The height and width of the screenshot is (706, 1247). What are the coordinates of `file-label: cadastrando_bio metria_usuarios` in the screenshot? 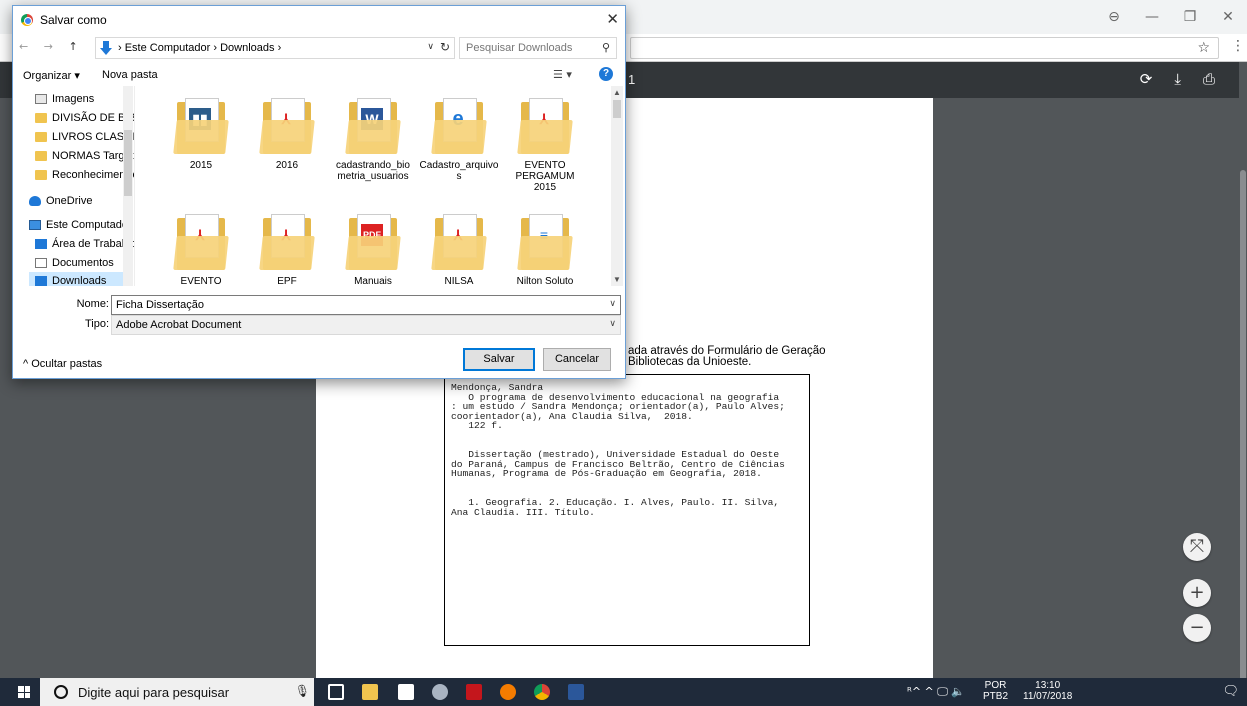 It's located at (373, 171).